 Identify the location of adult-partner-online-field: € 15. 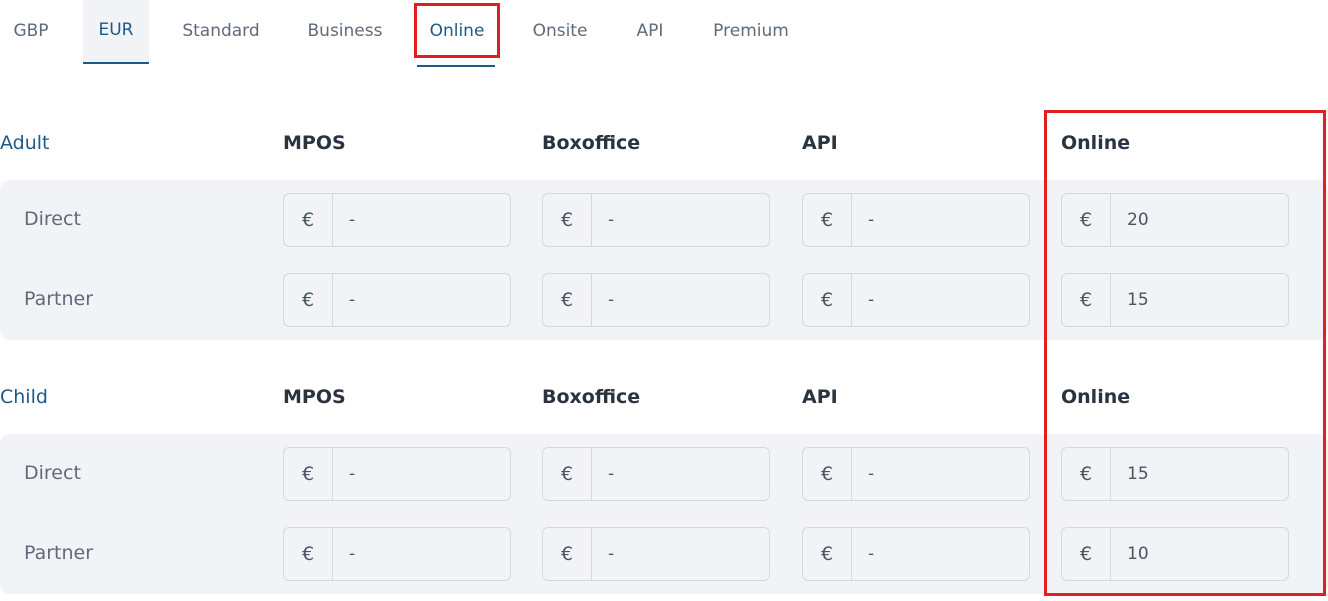
(1175, 300).